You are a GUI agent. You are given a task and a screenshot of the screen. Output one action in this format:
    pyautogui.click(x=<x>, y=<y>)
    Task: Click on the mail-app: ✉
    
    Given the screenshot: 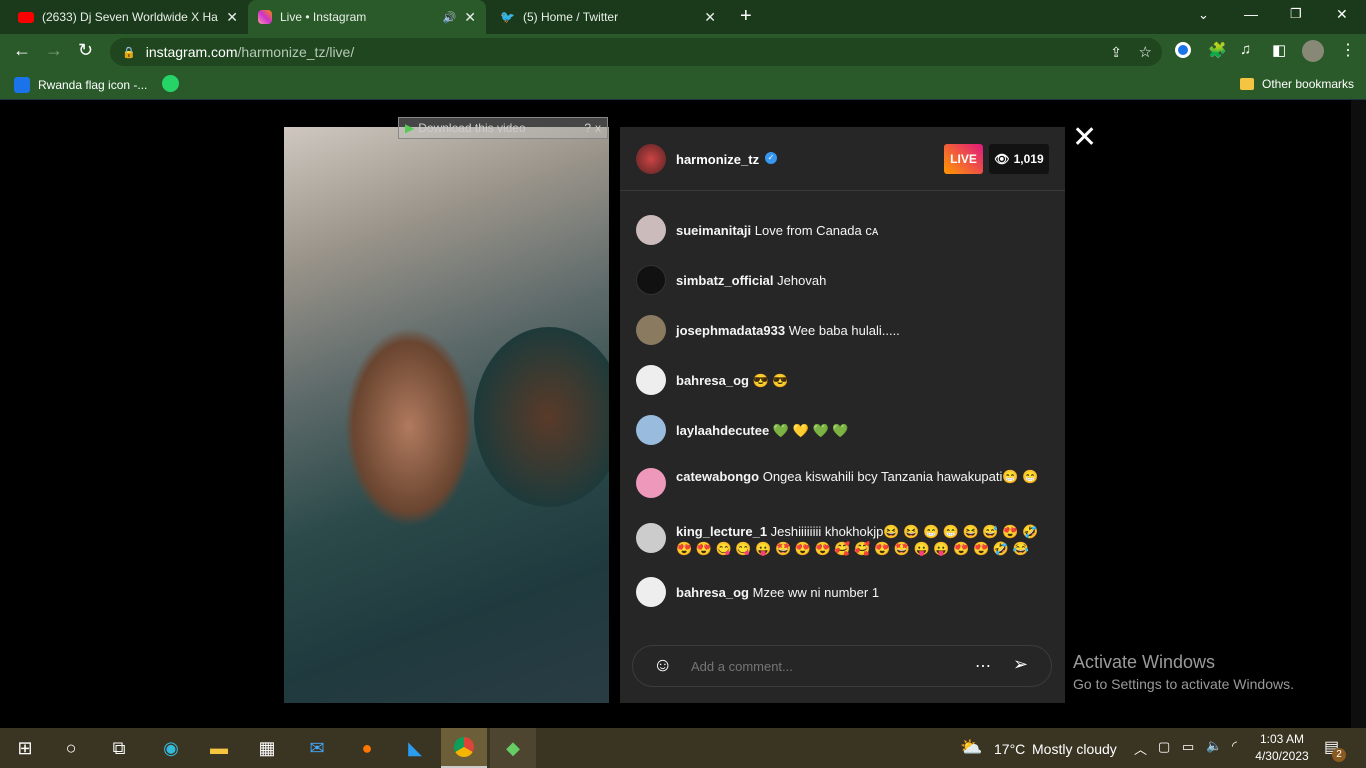 What is the action you would take?
    pyautogui.click(x=317, y=748)
    